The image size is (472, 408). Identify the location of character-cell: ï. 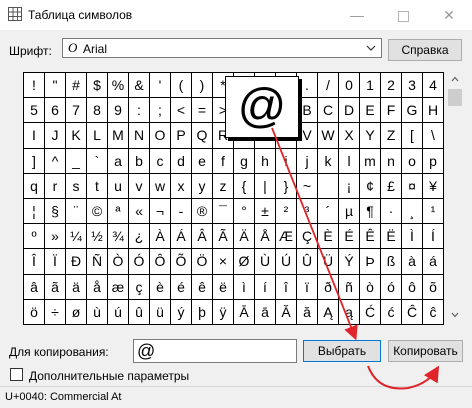
(307, 287).